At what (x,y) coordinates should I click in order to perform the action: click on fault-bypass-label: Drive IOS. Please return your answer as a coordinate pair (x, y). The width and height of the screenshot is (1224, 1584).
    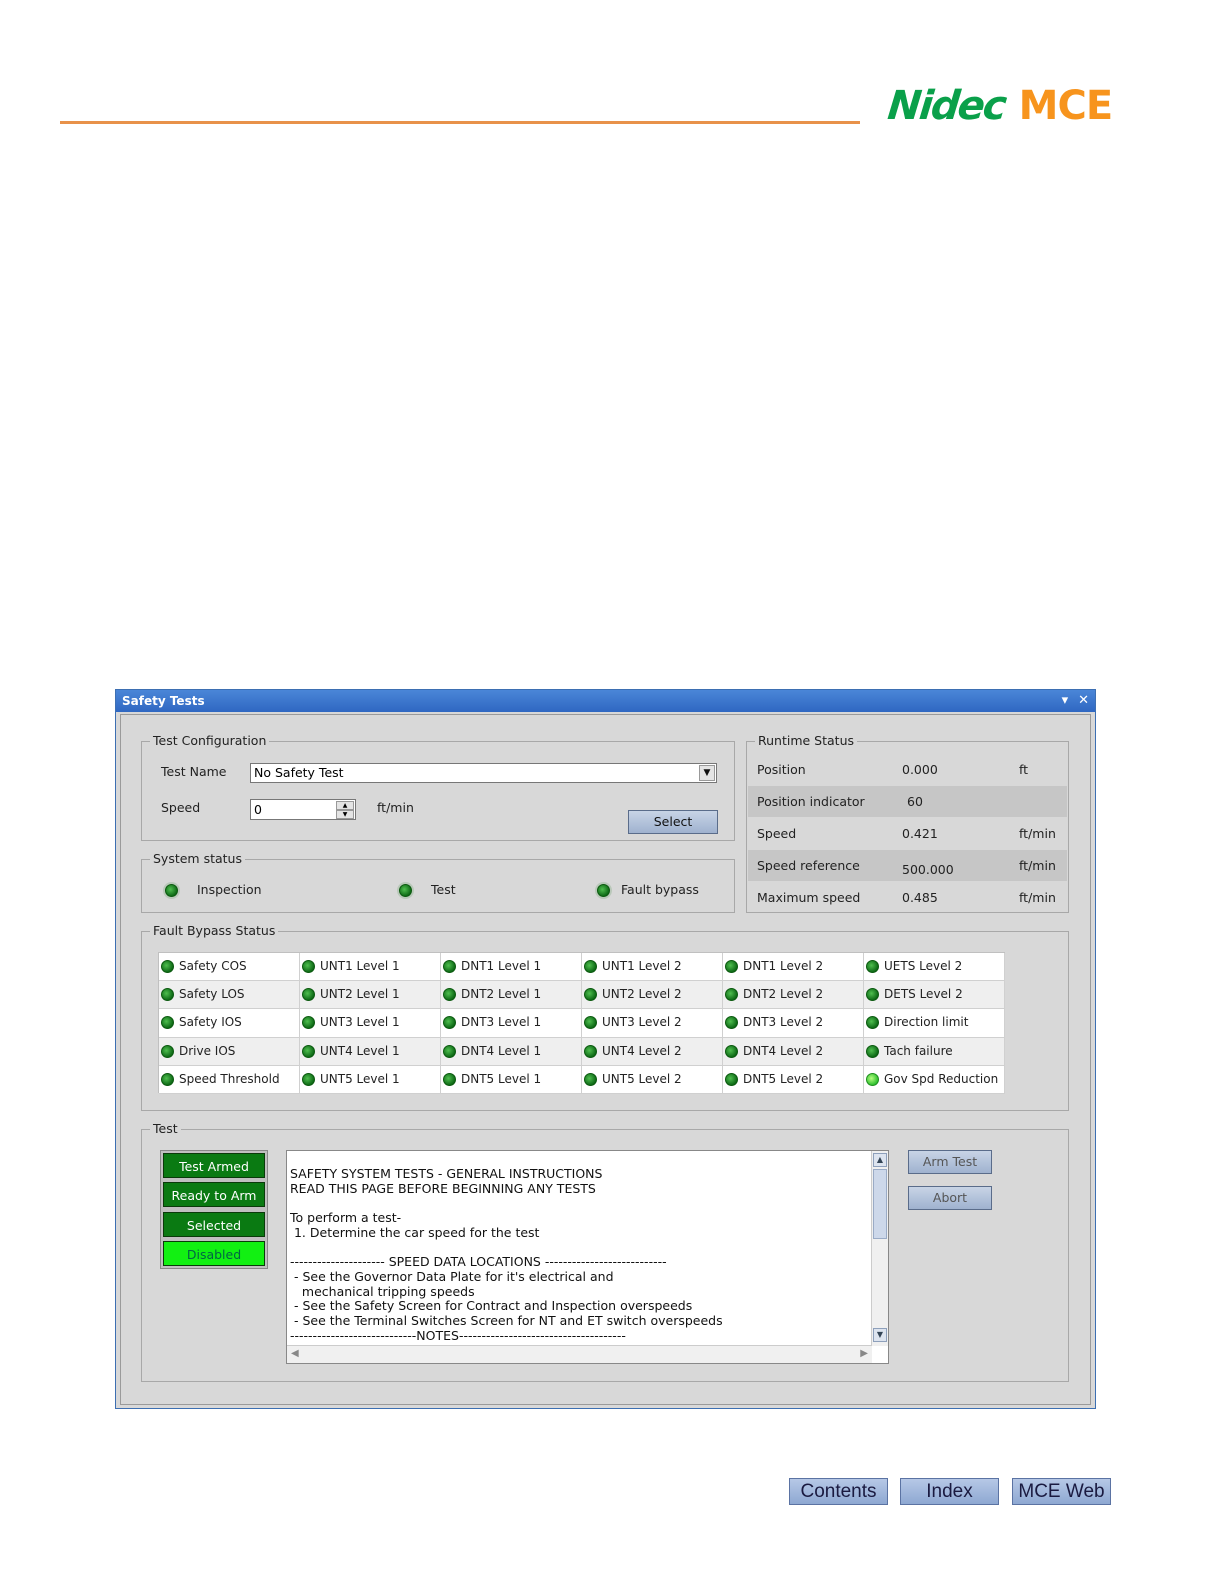
    Looking at the image, I should click on (207, 1050).